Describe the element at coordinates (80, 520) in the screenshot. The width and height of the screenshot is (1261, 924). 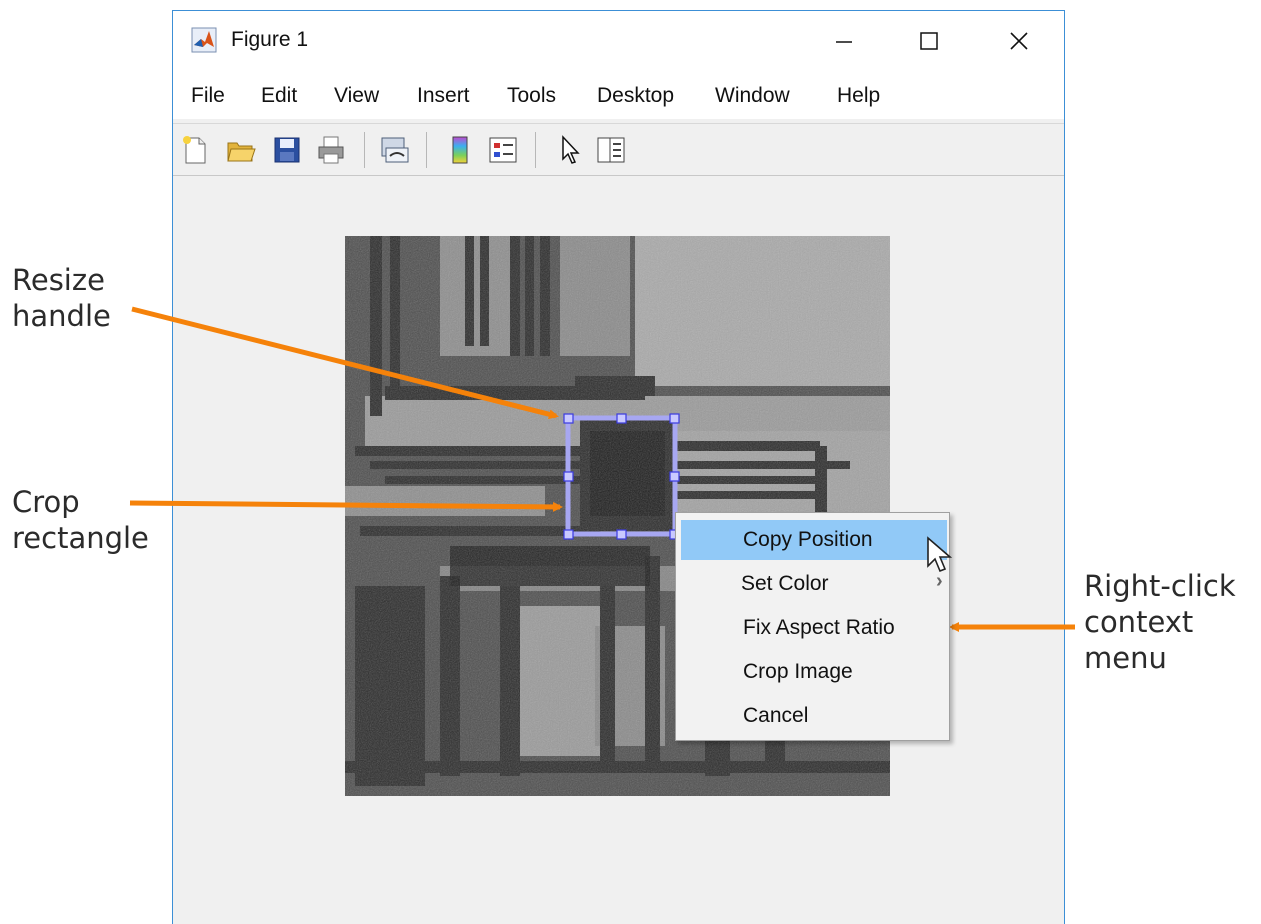
I see `annotation-crop-rectangle: Crop rectangle` at that location.